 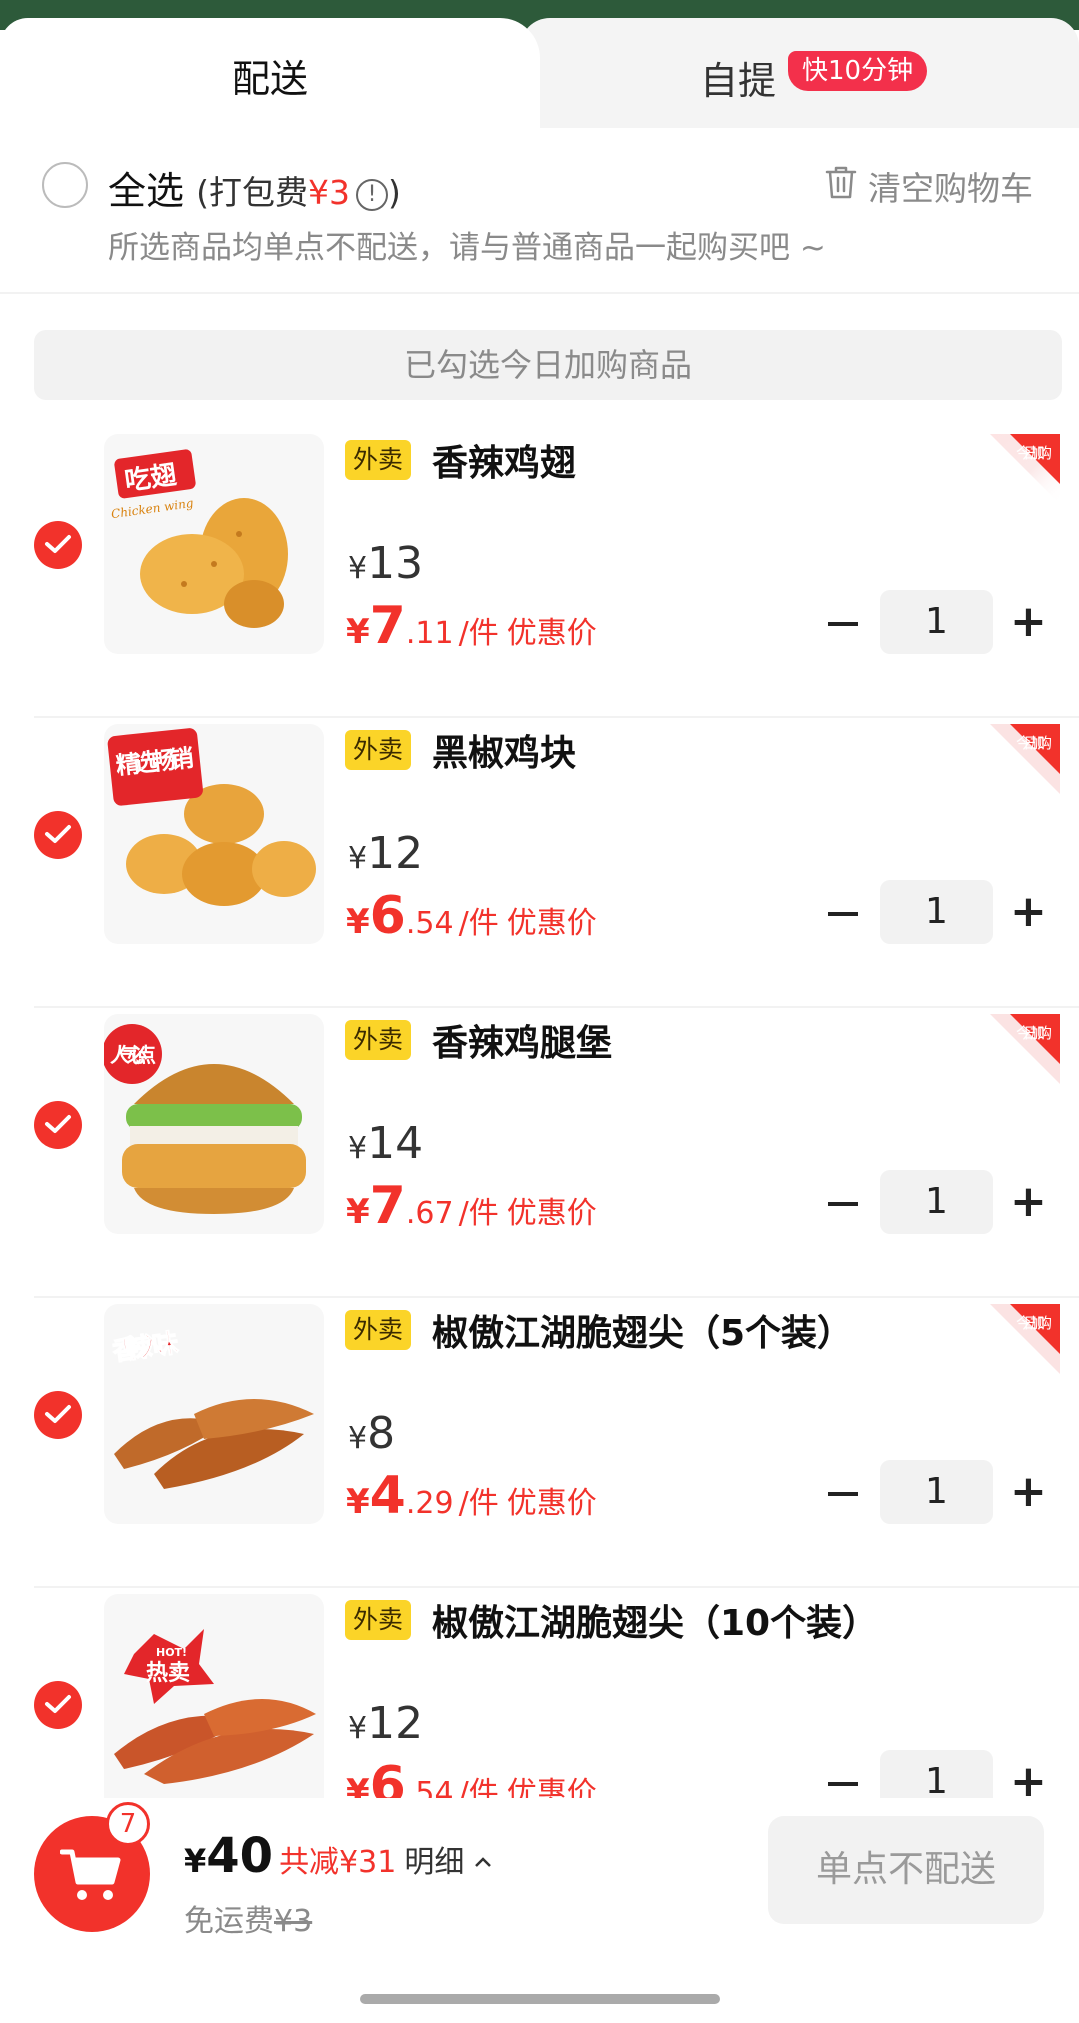 What do you see at coordinates (240, 1856) in the screenshot?
I see `total-value: 40` at bounding box center [240, 1856].